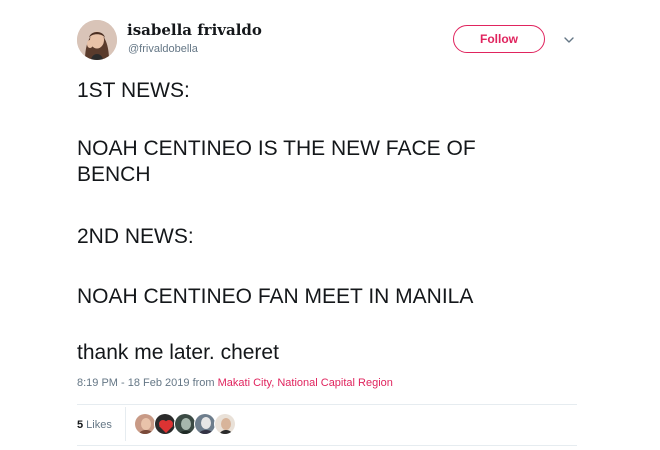  I want to click on author-avatar, so click(97, 40).